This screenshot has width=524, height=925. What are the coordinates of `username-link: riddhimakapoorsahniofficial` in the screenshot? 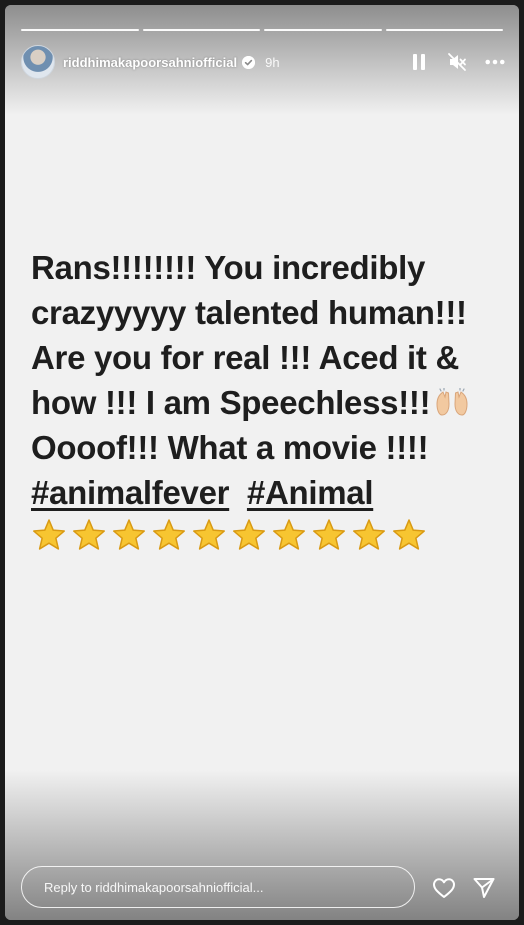 It's located at (150, 62).